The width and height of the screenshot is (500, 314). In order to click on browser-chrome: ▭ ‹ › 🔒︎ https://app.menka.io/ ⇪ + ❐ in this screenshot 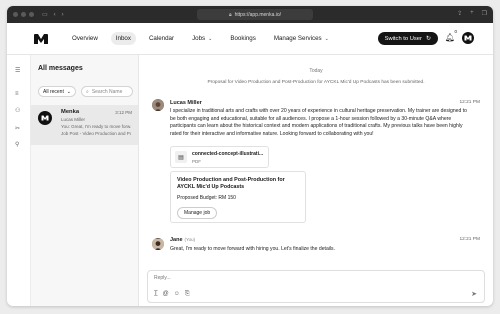, I will do `click(250, 14)`.